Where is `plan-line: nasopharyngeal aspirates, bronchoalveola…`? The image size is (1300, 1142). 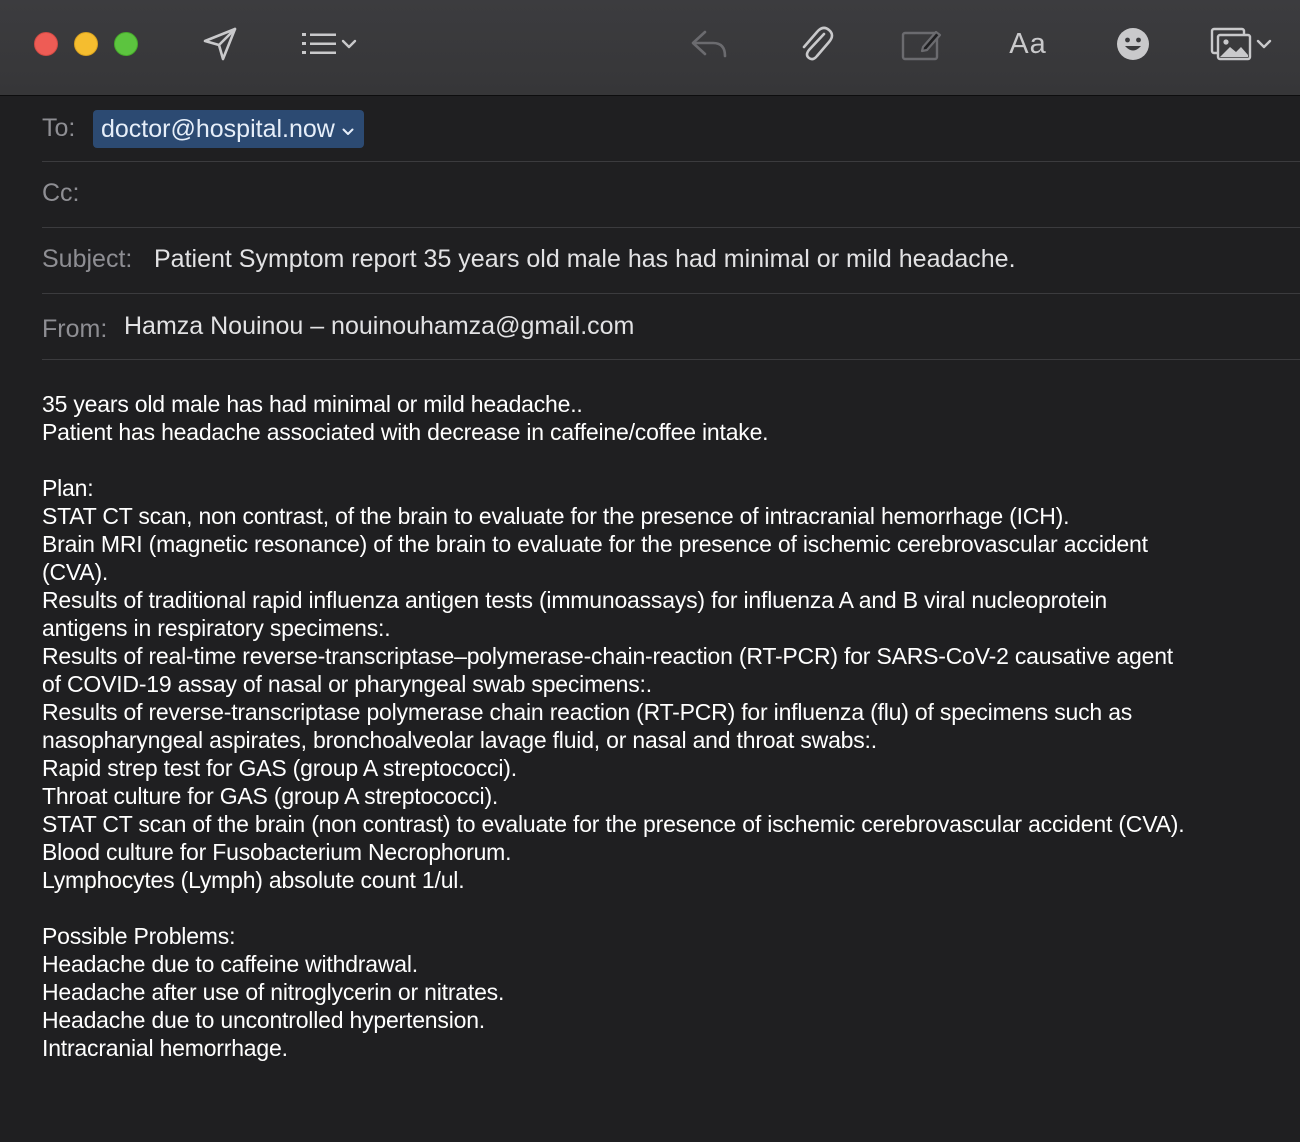 plan-line: nasopharyngeal aspirates, bronchoalveola… is located at coordinates (459, 740).